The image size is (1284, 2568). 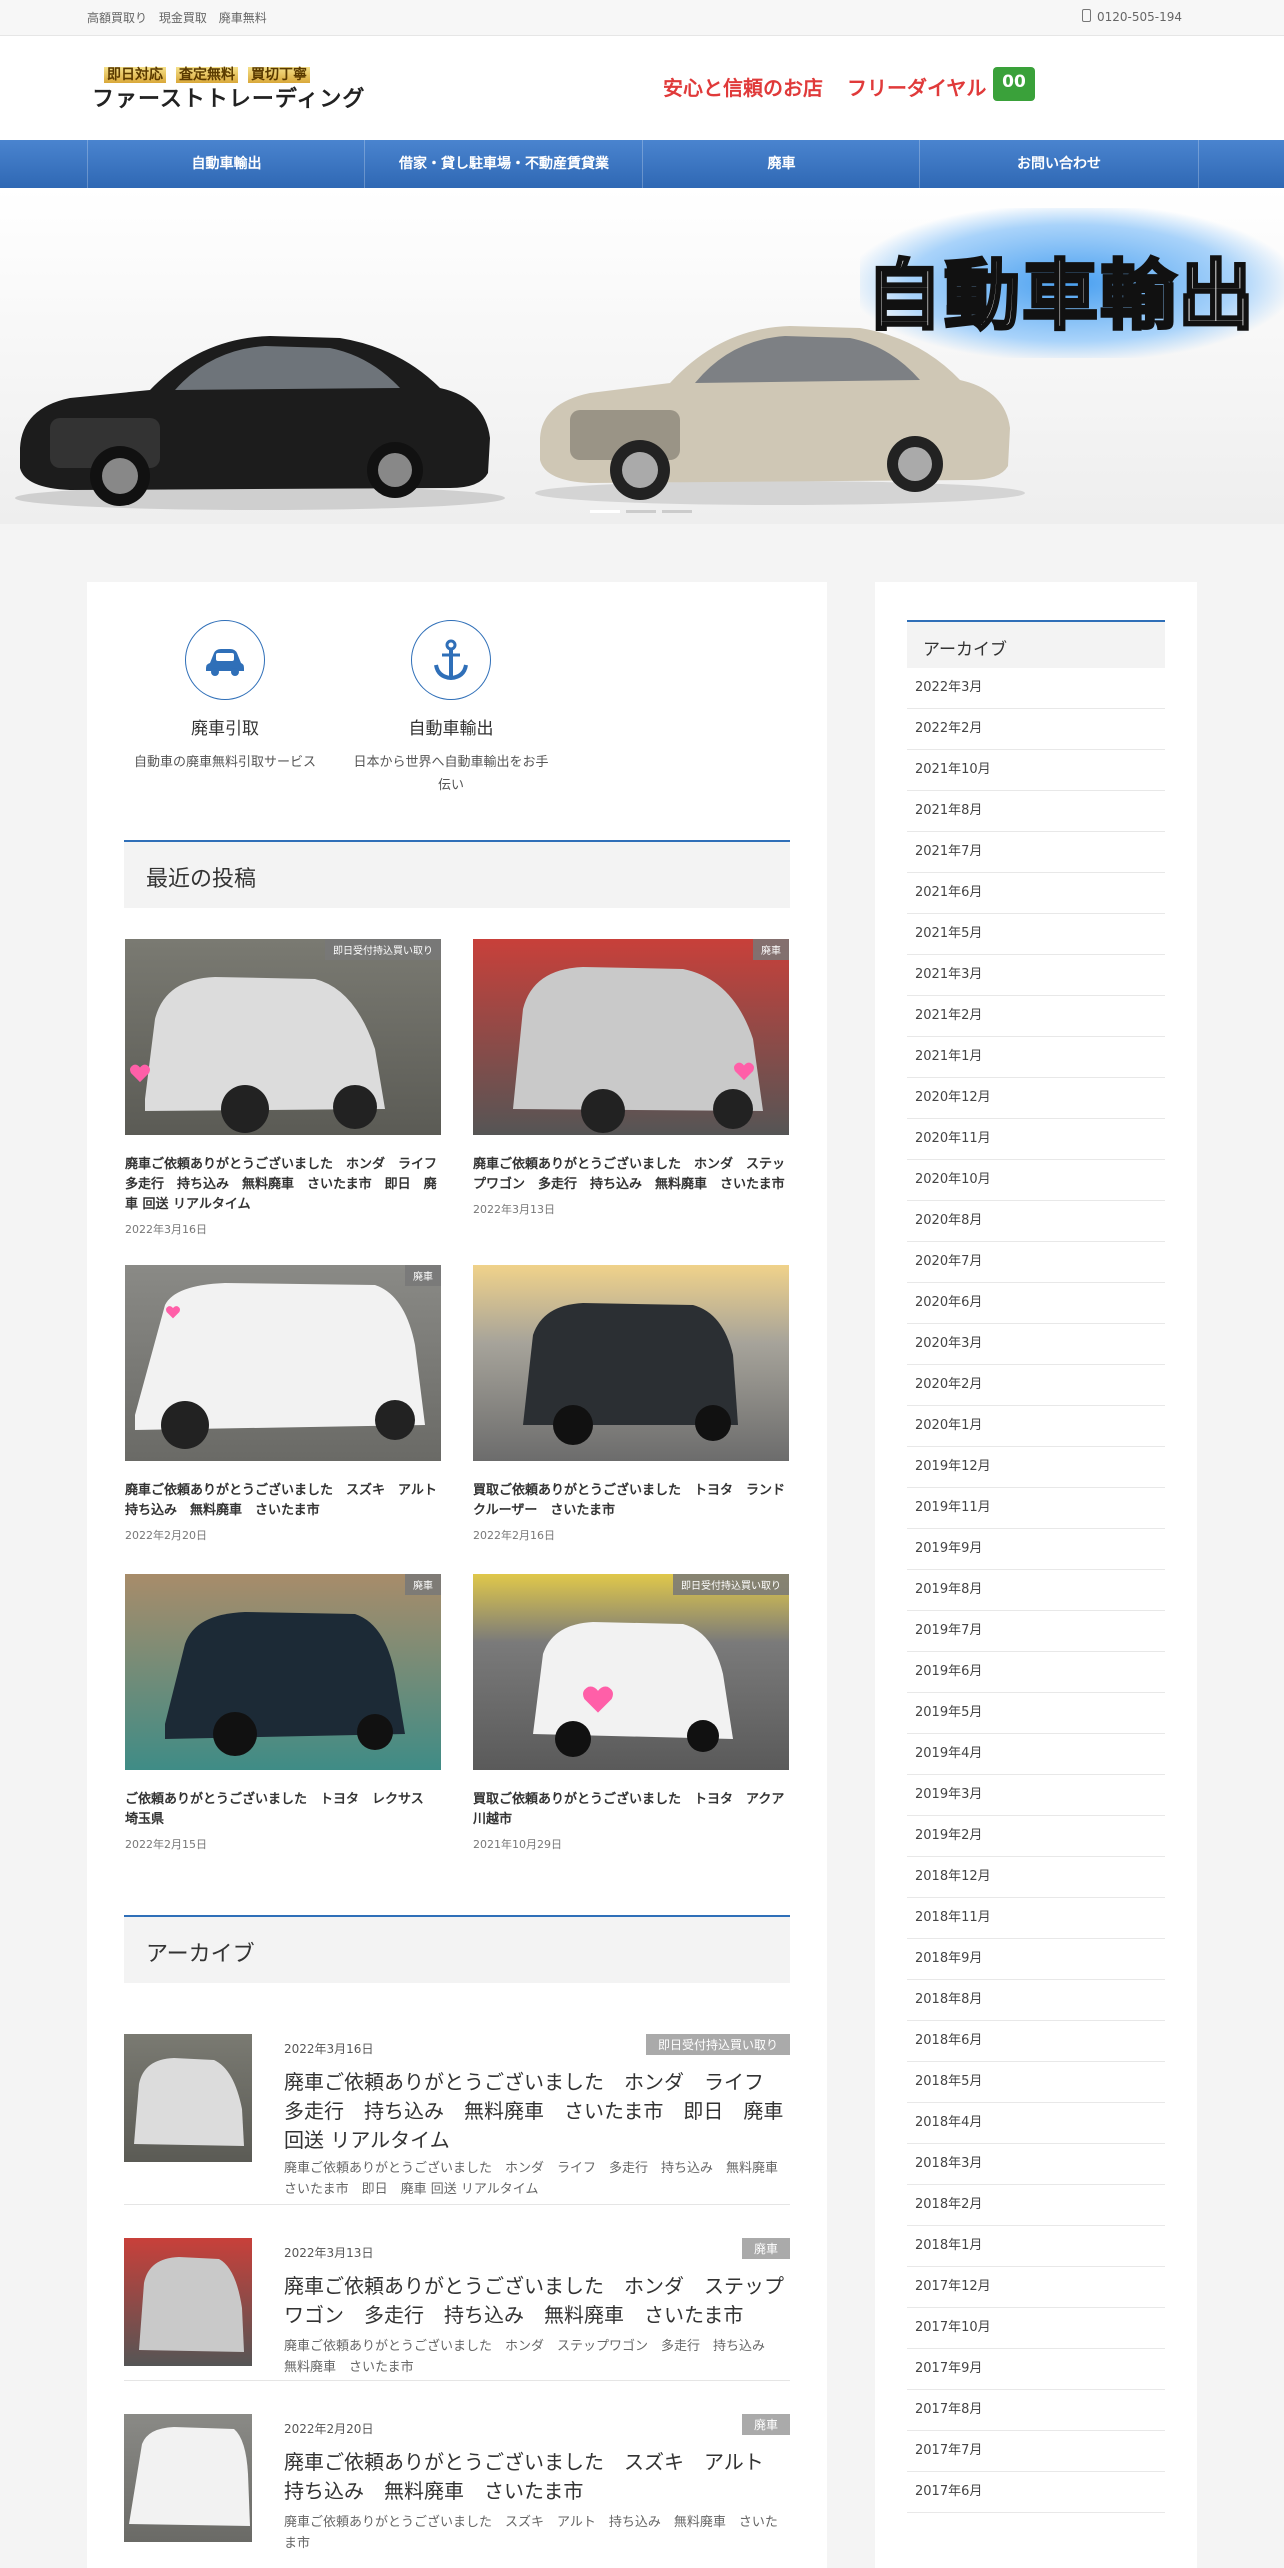 I want to click on sidebar-archive-link: 2021年8月, so click(x=1036, y=811).